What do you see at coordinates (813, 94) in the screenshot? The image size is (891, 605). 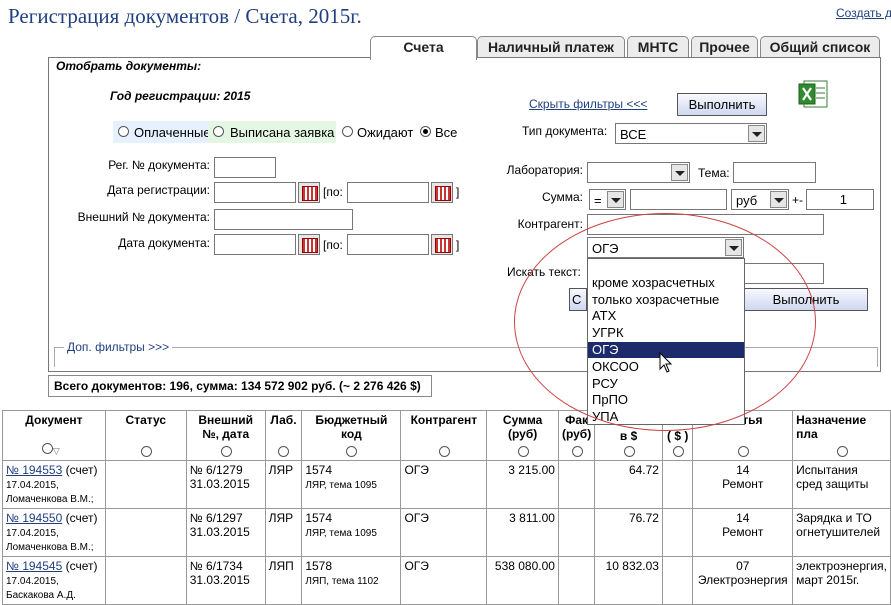 I see `excel-icon` at bounding box center [813, 94].